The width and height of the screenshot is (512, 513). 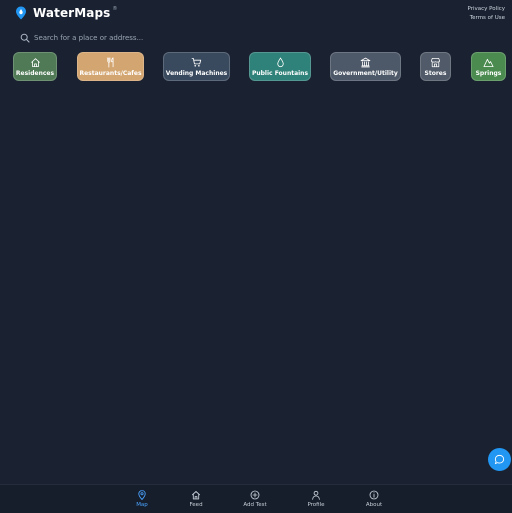 I want to click on privacy-policy-link: Privacy Policy, so click(x=486, y=9).